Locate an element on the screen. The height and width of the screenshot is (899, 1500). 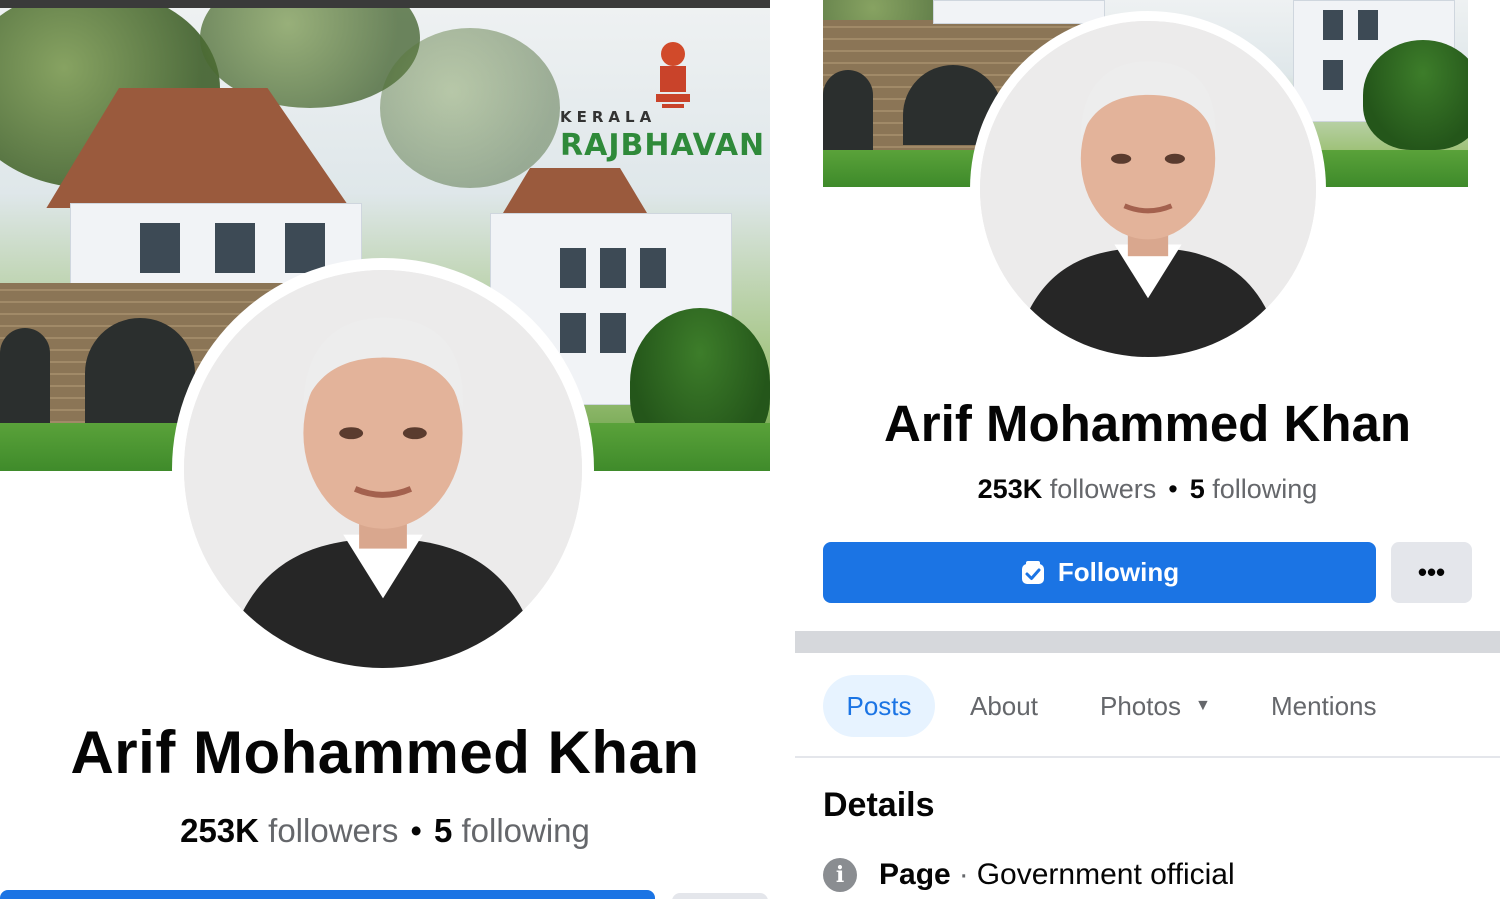
cover-brand-line1: KERALA is located at coordinates (608, 117).